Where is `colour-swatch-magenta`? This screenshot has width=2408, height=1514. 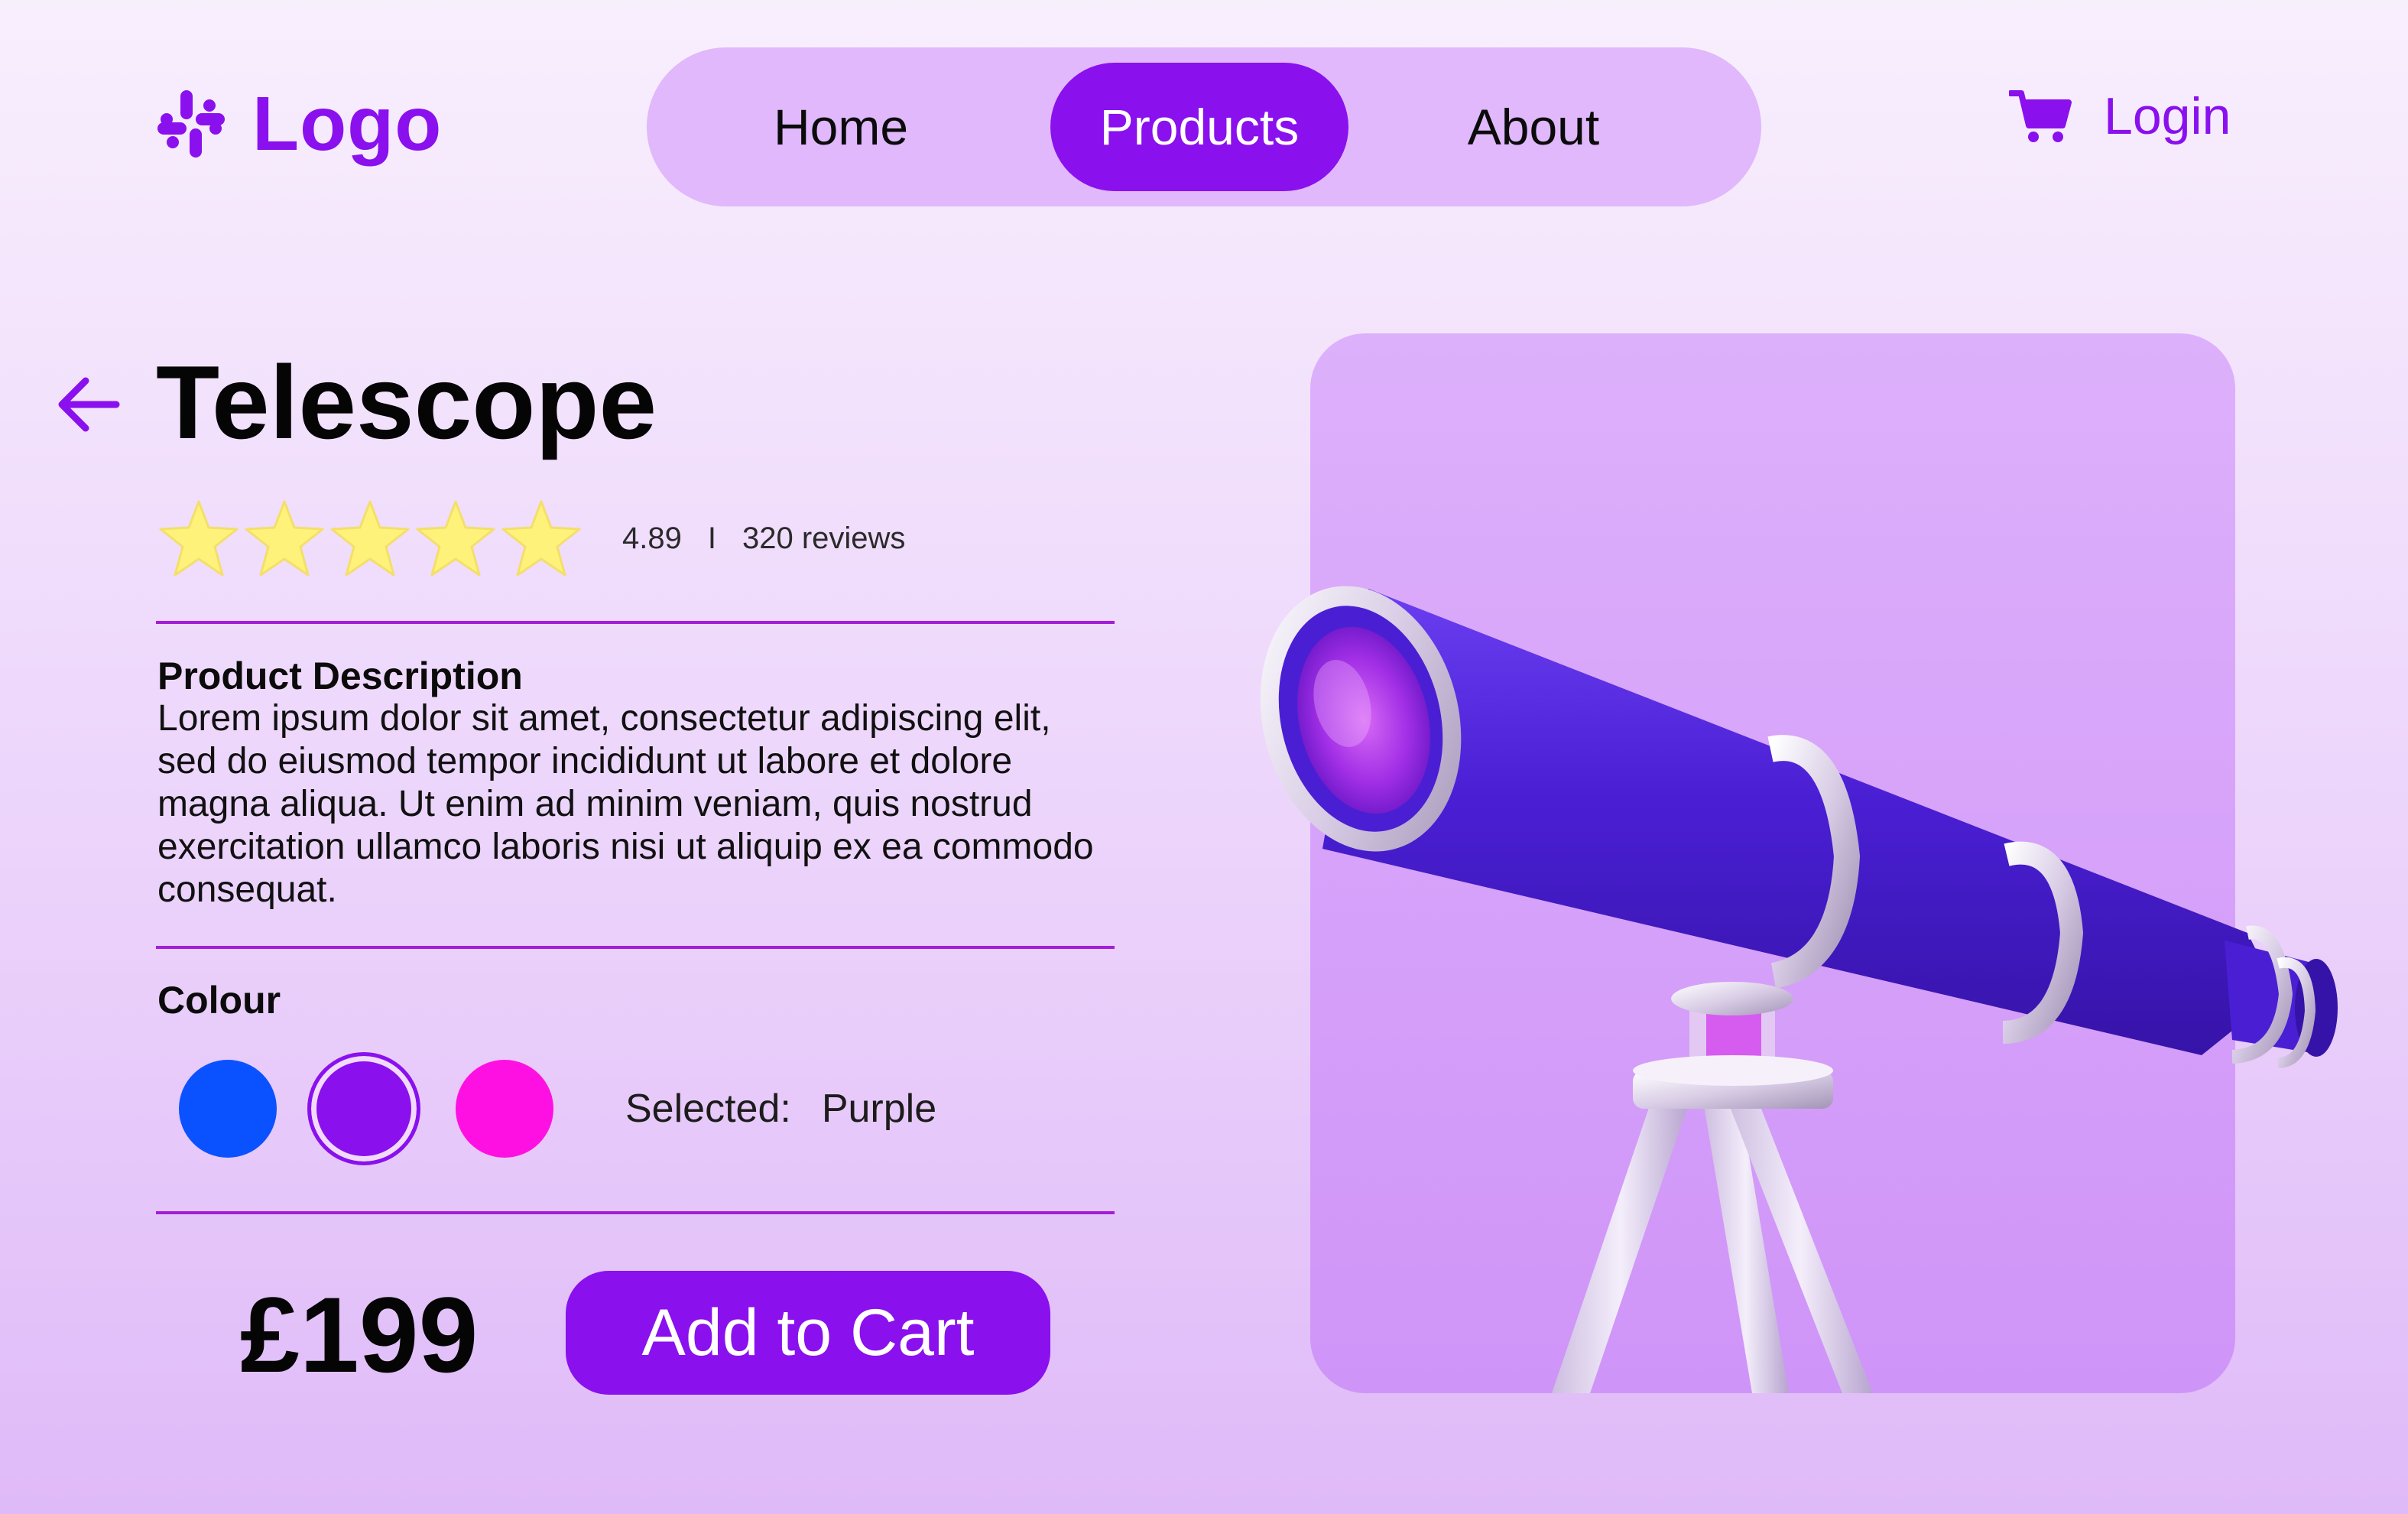
colour-swatch-magenta is located at coordinates (505, 1109).